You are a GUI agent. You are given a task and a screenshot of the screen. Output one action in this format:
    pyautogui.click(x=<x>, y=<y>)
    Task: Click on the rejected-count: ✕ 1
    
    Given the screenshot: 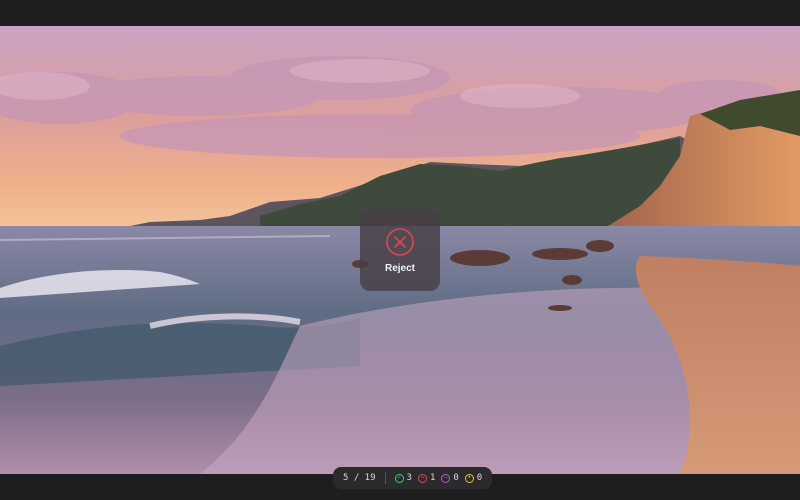 What is the action you would take?
    pyautogui.click(x=426, y=478)
    